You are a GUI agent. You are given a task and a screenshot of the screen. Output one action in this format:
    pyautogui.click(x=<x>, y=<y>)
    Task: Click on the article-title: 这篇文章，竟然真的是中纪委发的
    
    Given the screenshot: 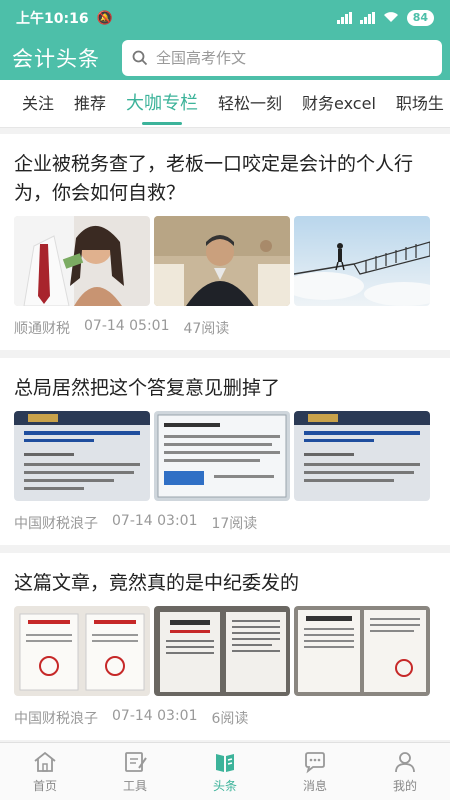 What is the action you would take?
    pyautogui.click(x=225, y=583)
    